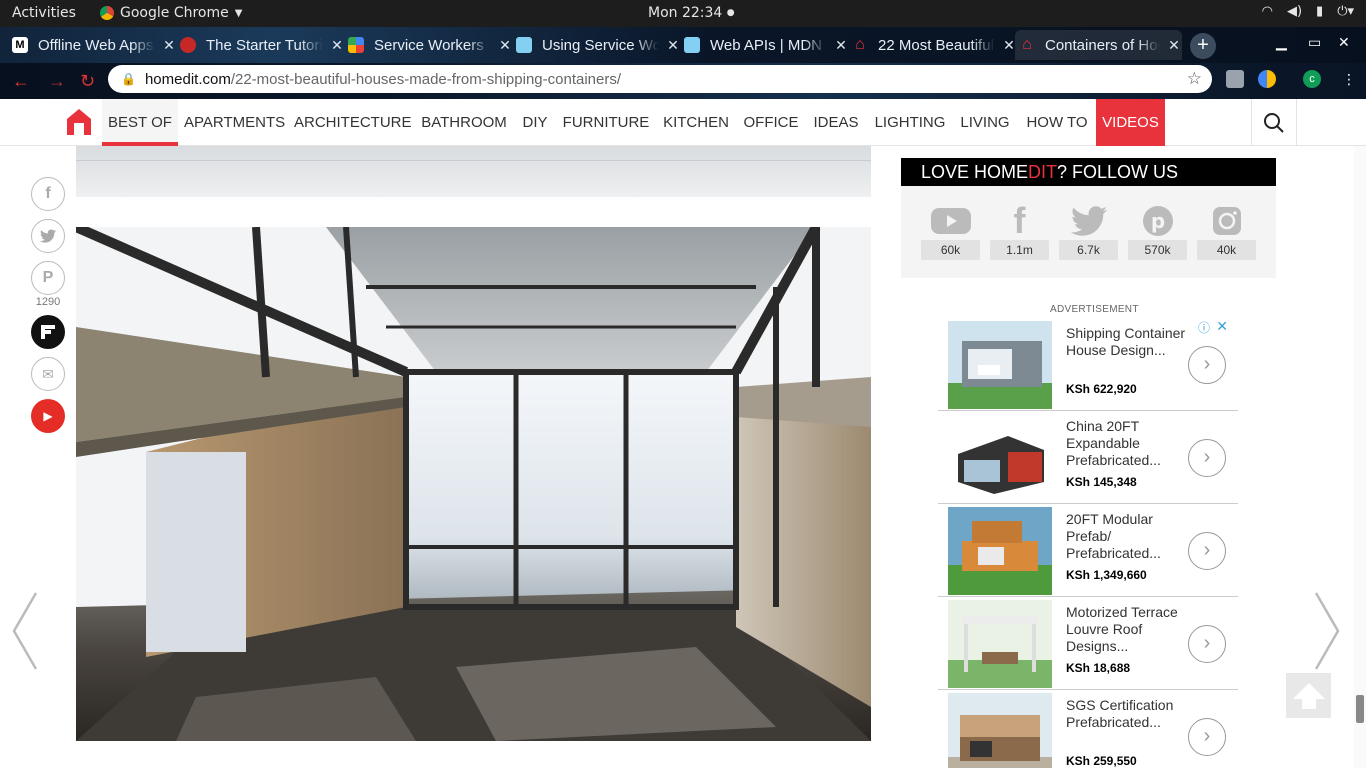 This screenshot has height=768, width=1366. What do you see at coordinates (1157, 250) in the screenshot?
I see `pinterest-count: 570k` at bounding box center [1157, 250].